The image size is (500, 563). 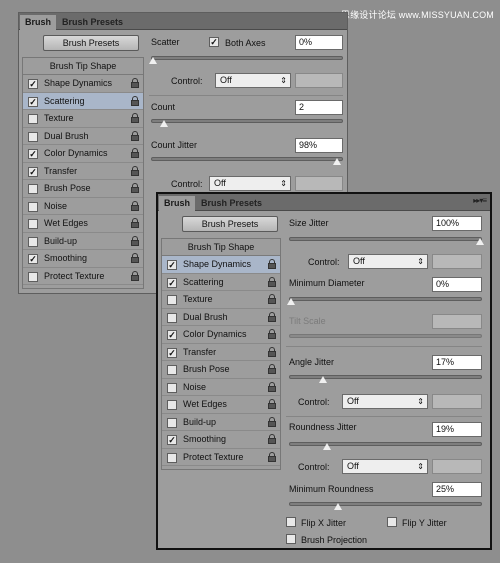 I want to click on scatter-slider-thumb, so click(x=153, y=60).